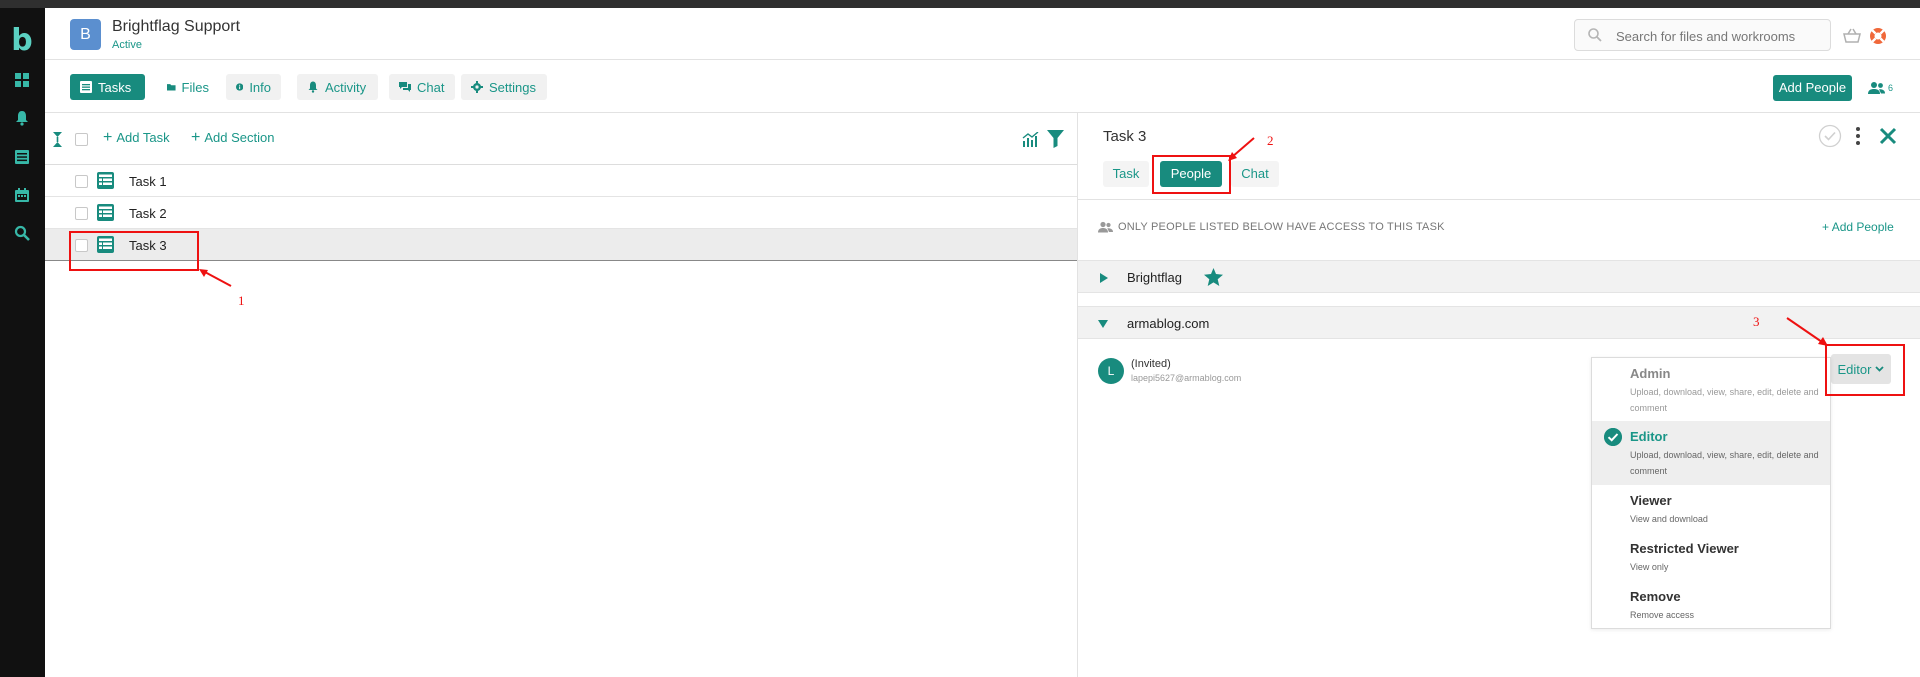 This screenshot has height=677, width=1920. What do you see at coordinates (1651, 500) in the screenshot?
I see `role-option-label: Viewer` at bounding box center [1651, 500].